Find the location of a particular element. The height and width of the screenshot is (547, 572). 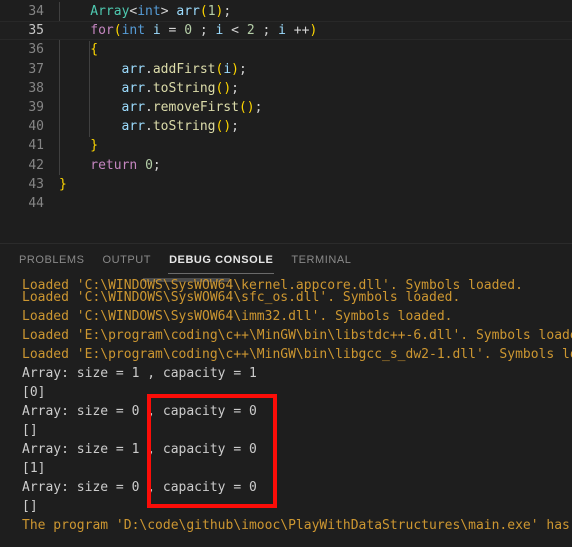

code-text: Array<int> arr(1); is located at coordinates (160, 11).